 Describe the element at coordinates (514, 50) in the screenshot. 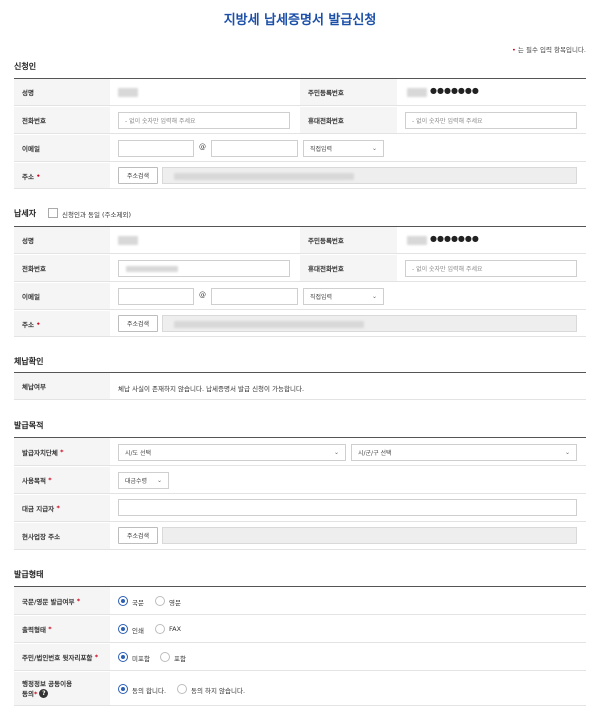

I see `required-marker: •` at that location.